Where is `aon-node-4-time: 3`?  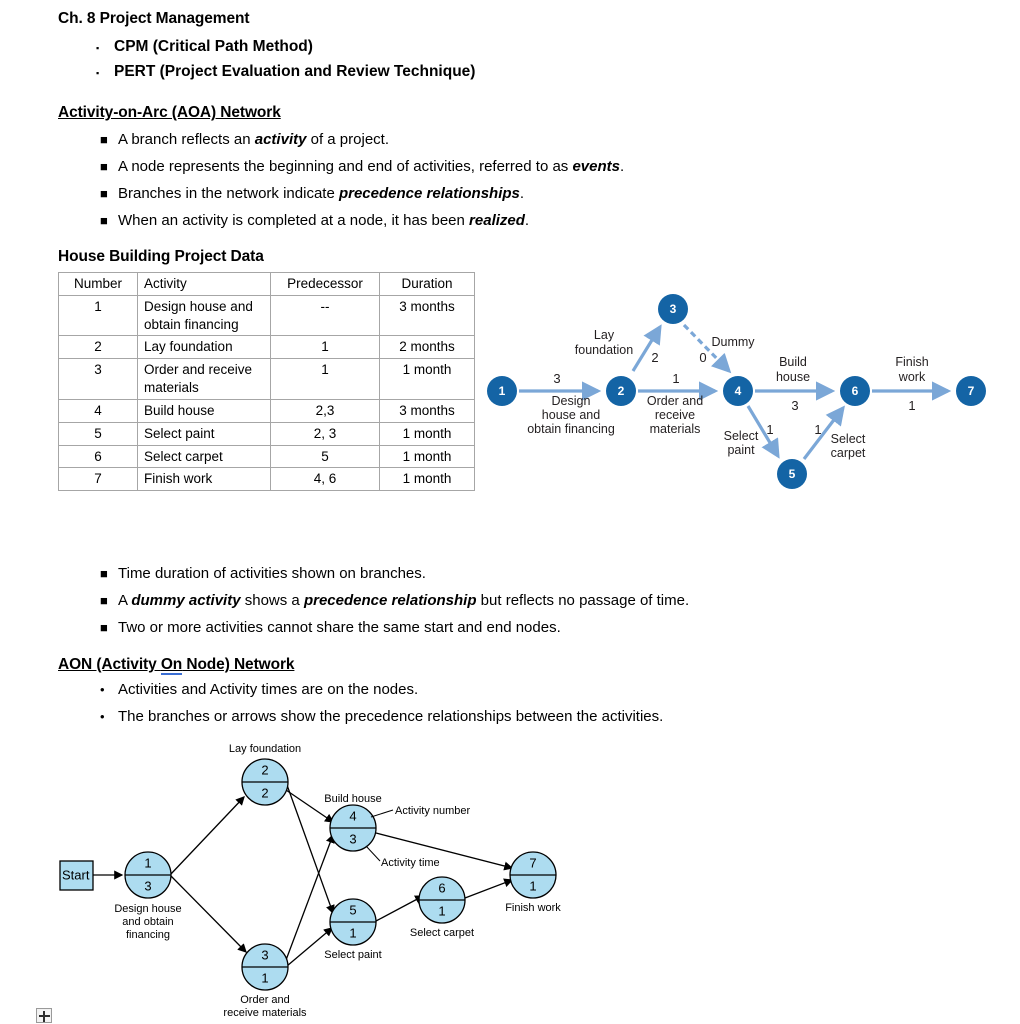
aon-node-4-time: 3 is located at coordinates (352, 838).